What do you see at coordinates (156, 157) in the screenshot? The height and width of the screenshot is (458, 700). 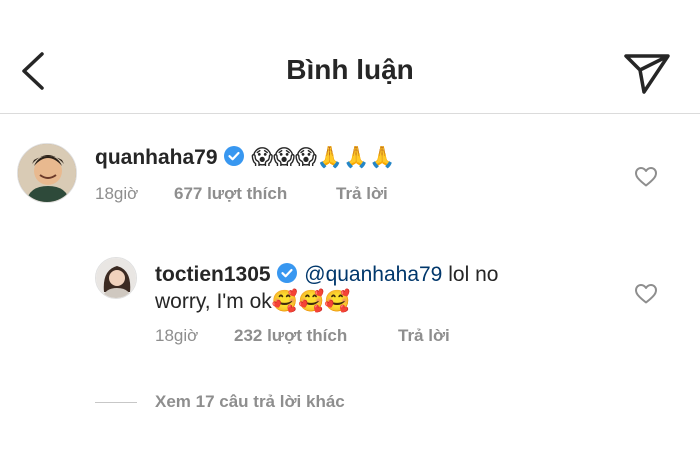 I see `username: quanhaha79` at bounding box center [156, 157].